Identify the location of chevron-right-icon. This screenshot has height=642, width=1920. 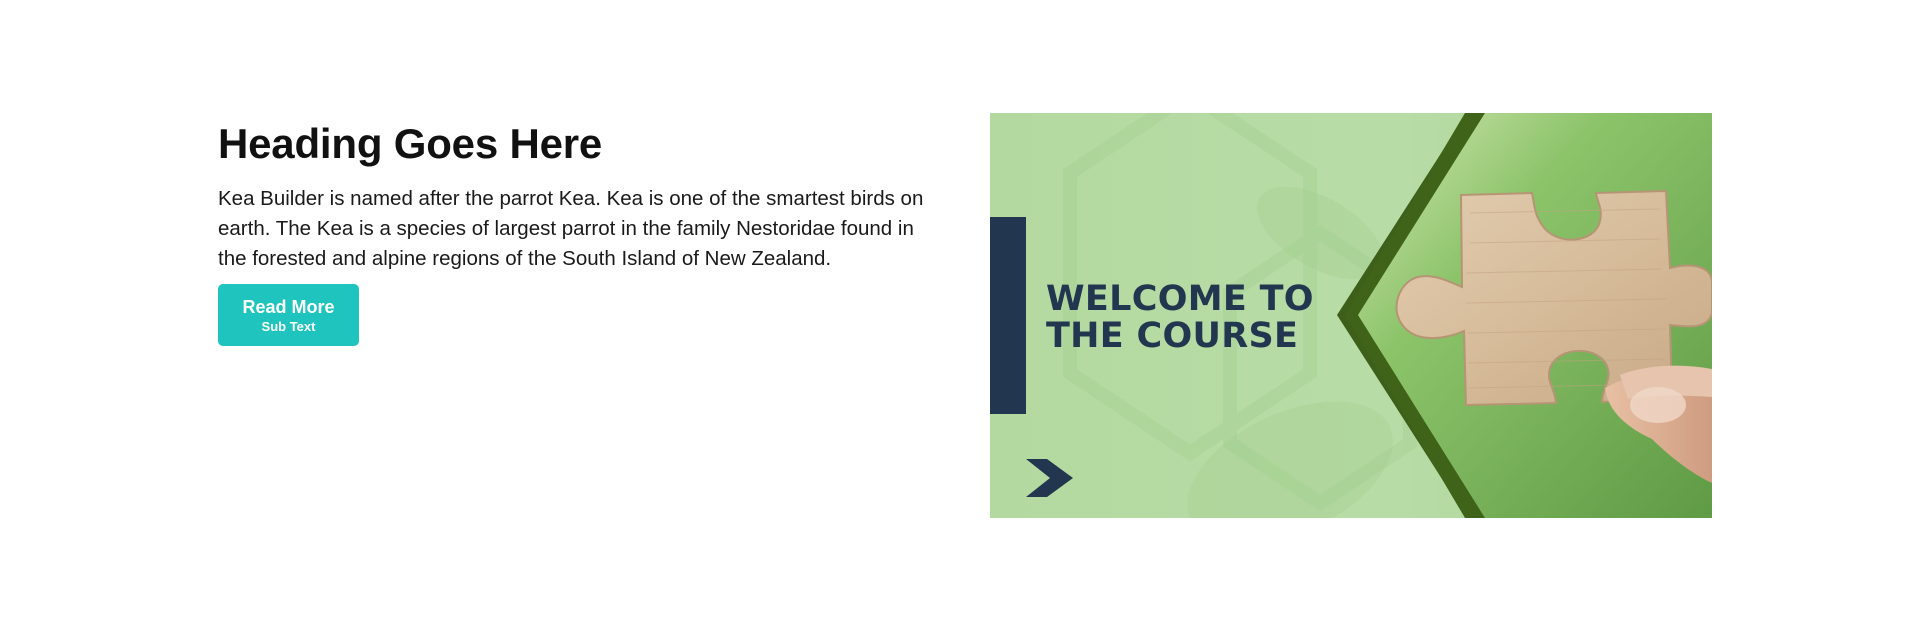
(1049, 478).